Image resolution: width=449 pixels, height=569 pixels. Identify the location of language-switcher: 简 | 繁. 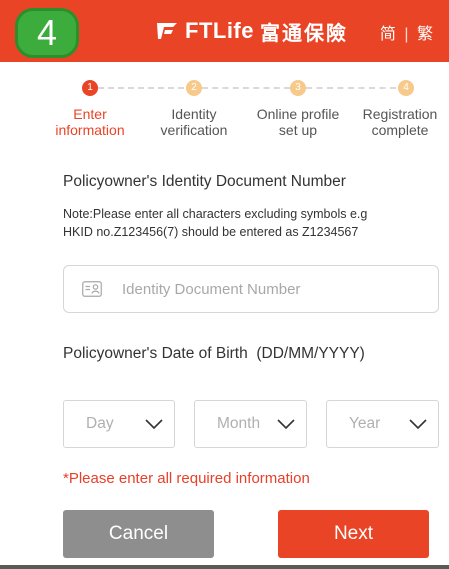
(406, 32).